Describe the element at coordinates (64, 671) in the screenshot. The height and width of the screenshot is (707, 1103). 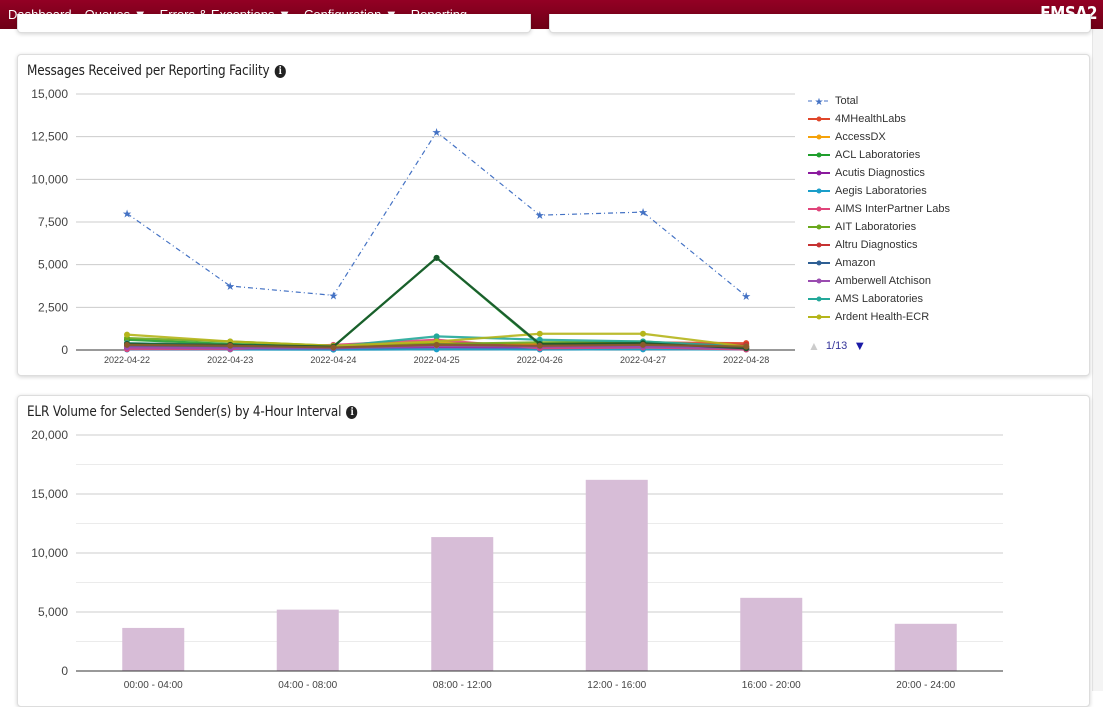
I see `y-tick-label: 0` at that location.